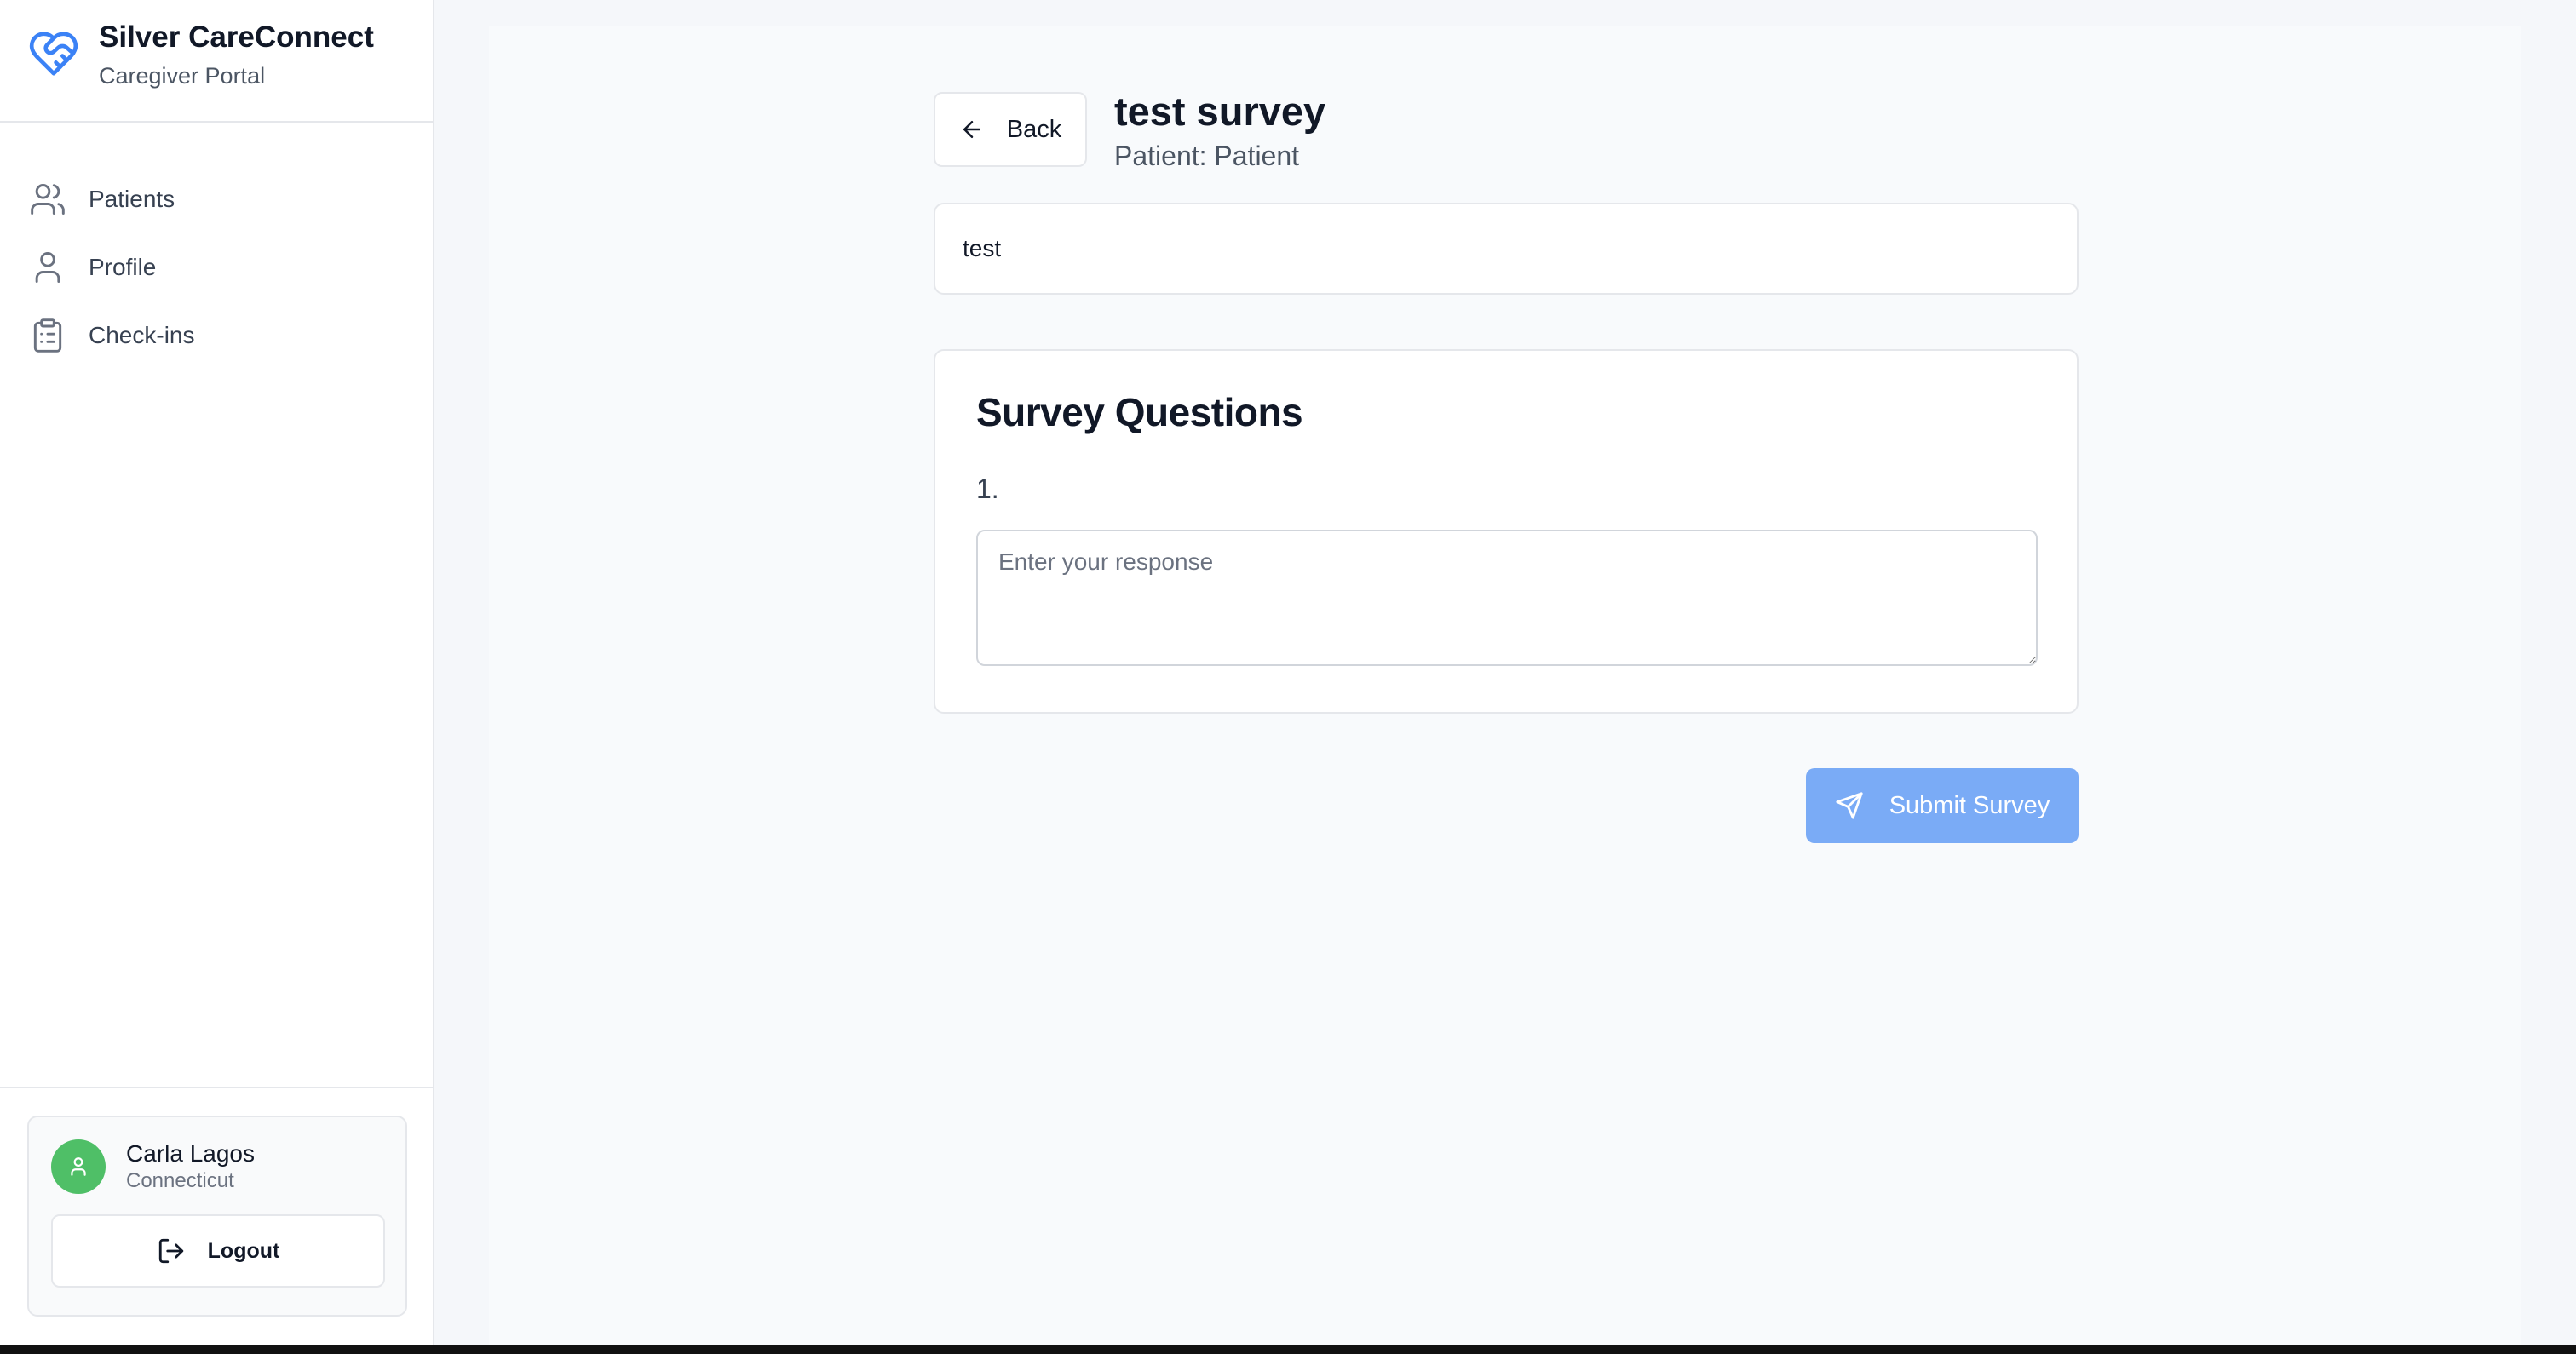 Image resolution: width=2576 pixels, height=1354 pixels. Describe the element at coordinates (988, 488) in the screenshot. I see `question-number: 1.` at that location.